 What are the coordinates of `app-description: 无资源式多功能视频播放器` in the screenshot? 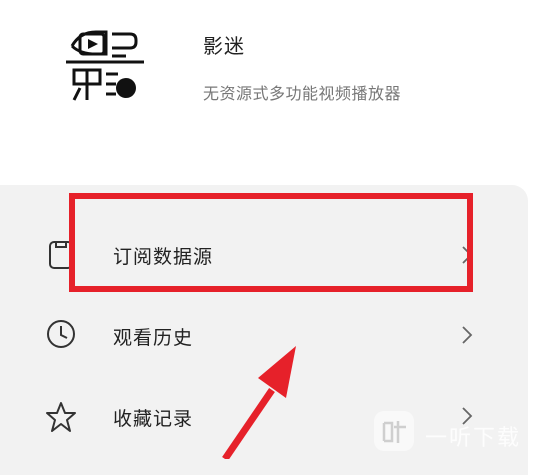 It's located at (302, 93).